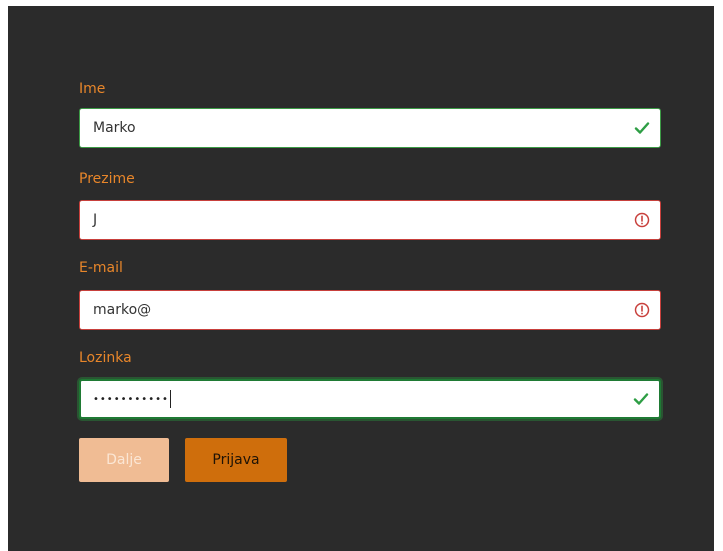  Describe the element at coordinates (95, 220) in the screenshot. I see `last-name-value: J` at that location.